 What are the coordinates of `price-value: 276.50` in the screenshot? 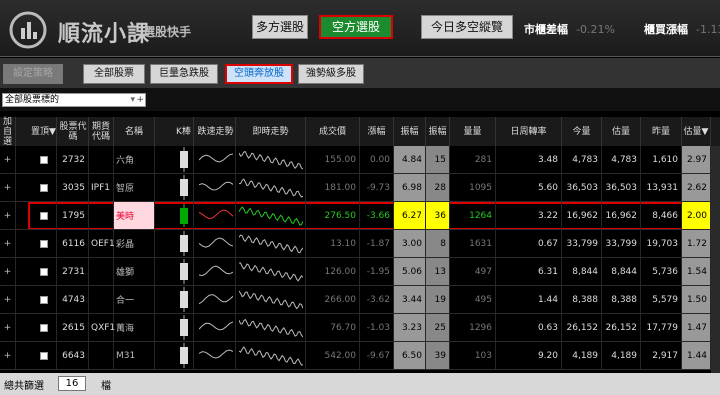 It's located at (333, 215).